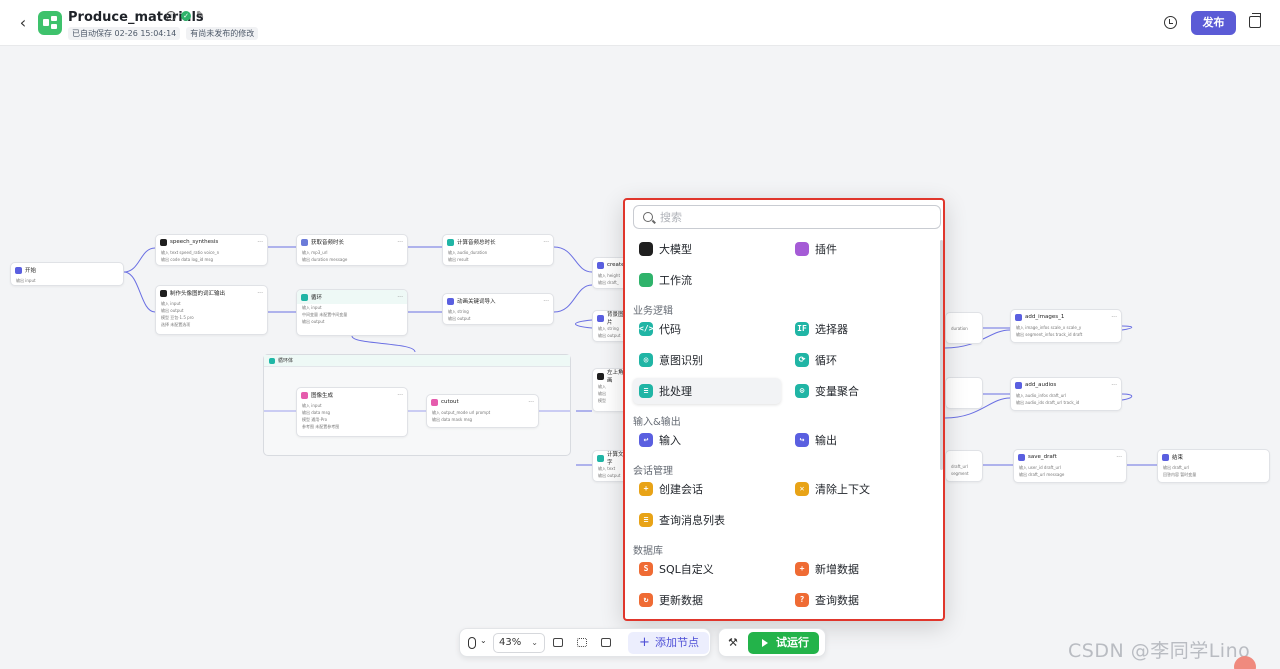 This screenshot has width=1280, height=669. What do you see at coordinates (67, 274) in the screenshot?
I see `node-start: 开始 输出 input` at bounding box center [67, 274].